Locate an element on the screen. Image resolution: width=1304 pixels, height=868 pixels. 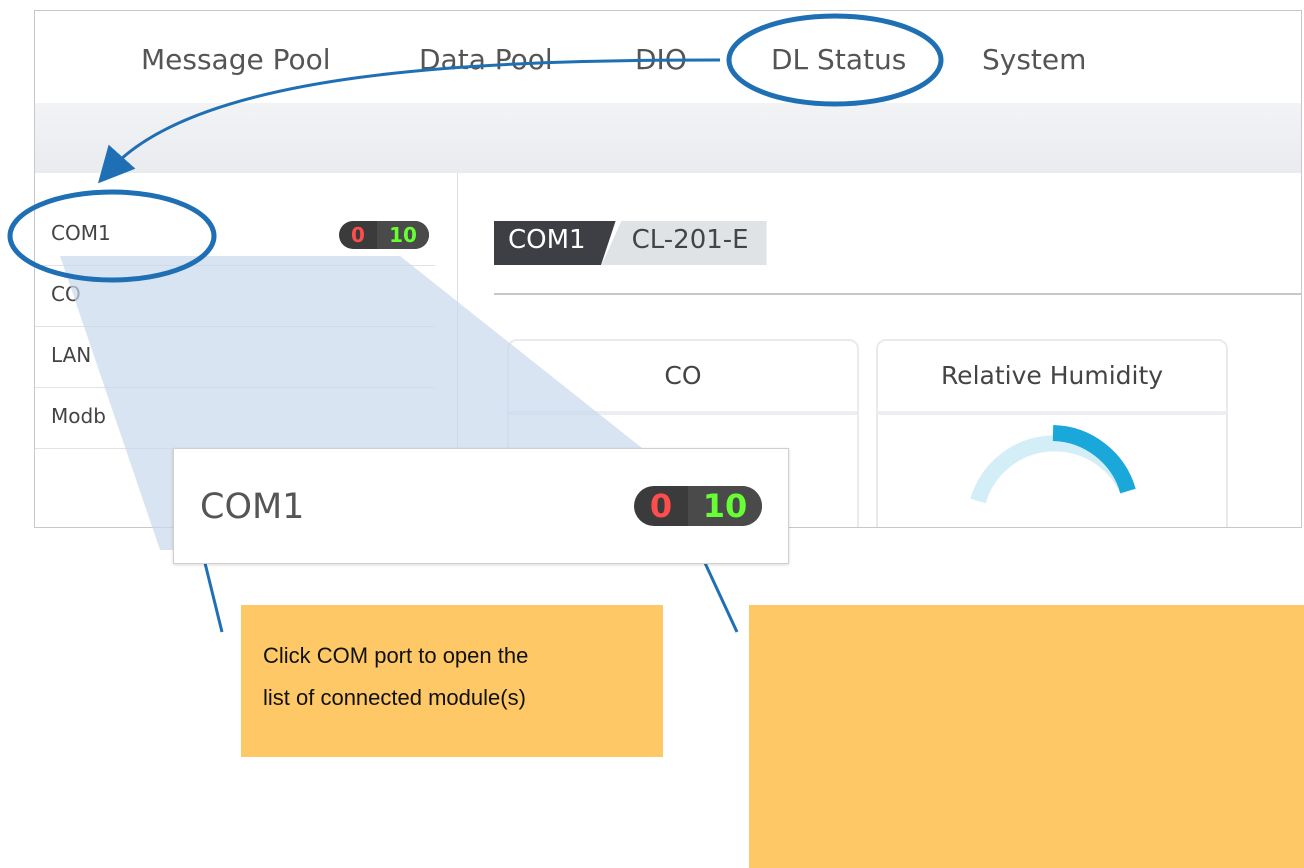
zoom-callout: COM1 0 10 is located at coordinates (481, 506).